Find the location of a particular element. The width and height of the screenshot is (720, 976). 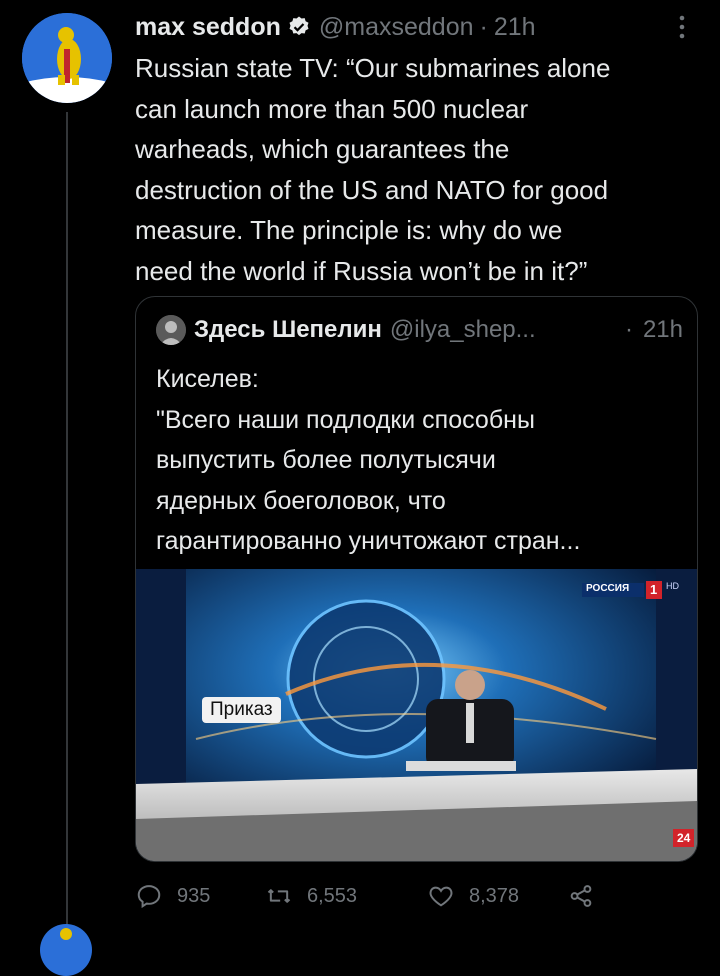

quote-time: 21h is located at coordinates (662, 329).